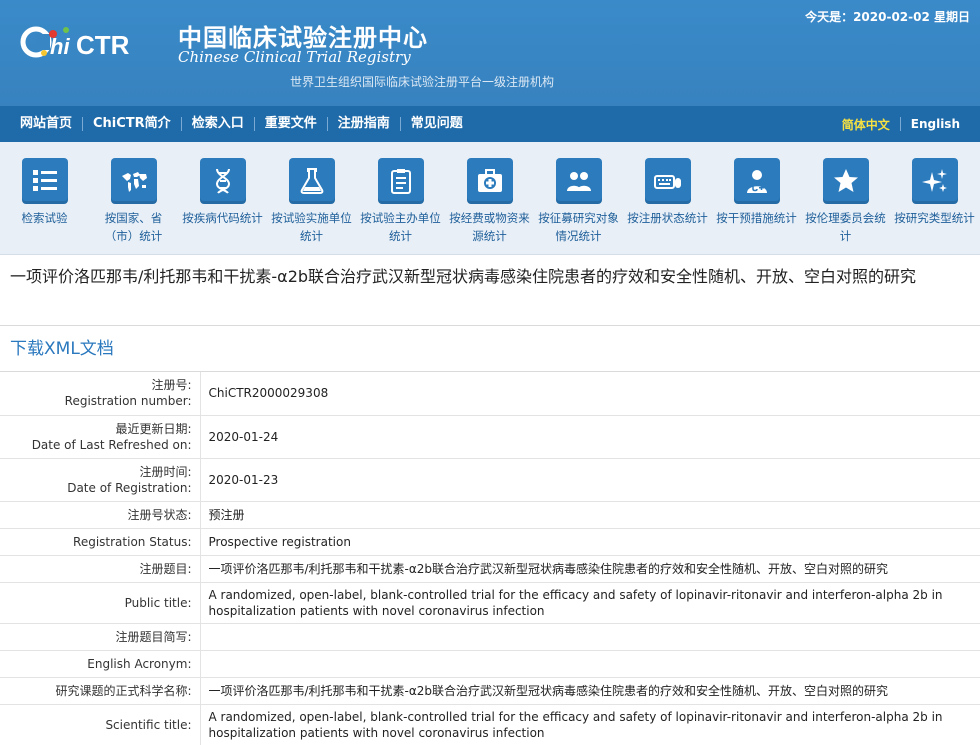  I want to click on dna-icon, so click(222, 181).